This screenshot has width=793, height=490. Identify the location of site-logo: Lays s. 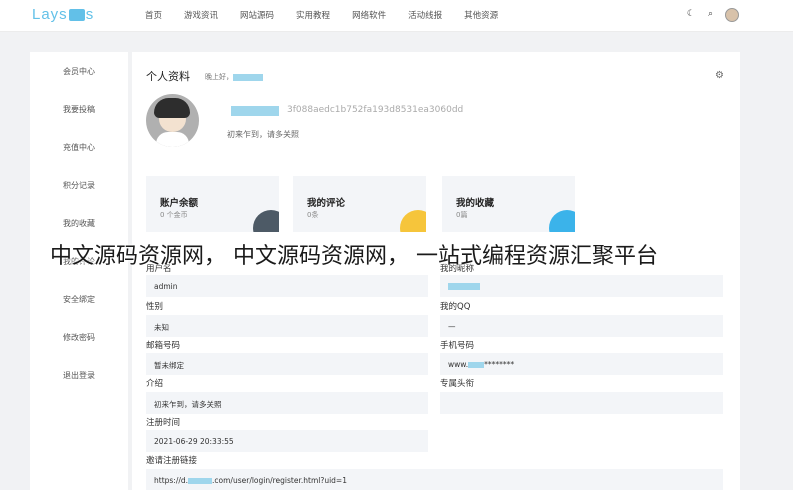
(63, 14).